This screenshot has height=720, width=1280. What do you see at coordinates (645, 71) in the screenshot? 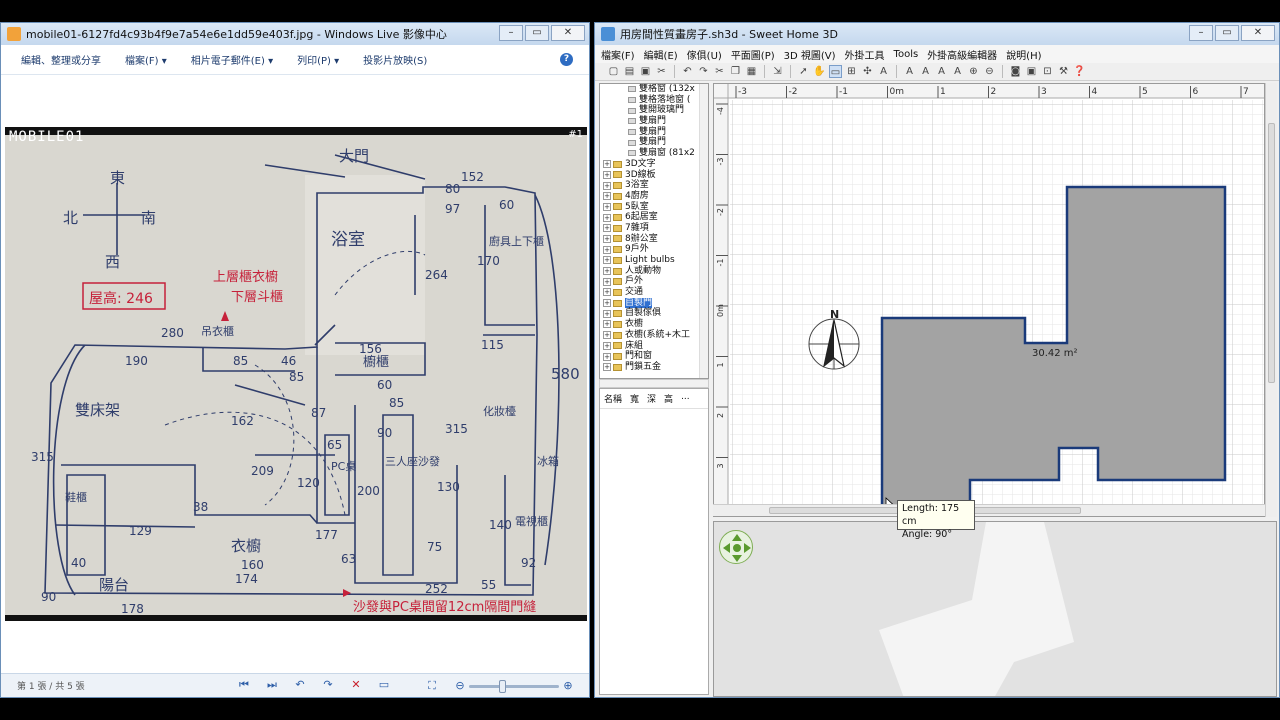
I see `save-icon: ▣` at bounding box center [645, 71].